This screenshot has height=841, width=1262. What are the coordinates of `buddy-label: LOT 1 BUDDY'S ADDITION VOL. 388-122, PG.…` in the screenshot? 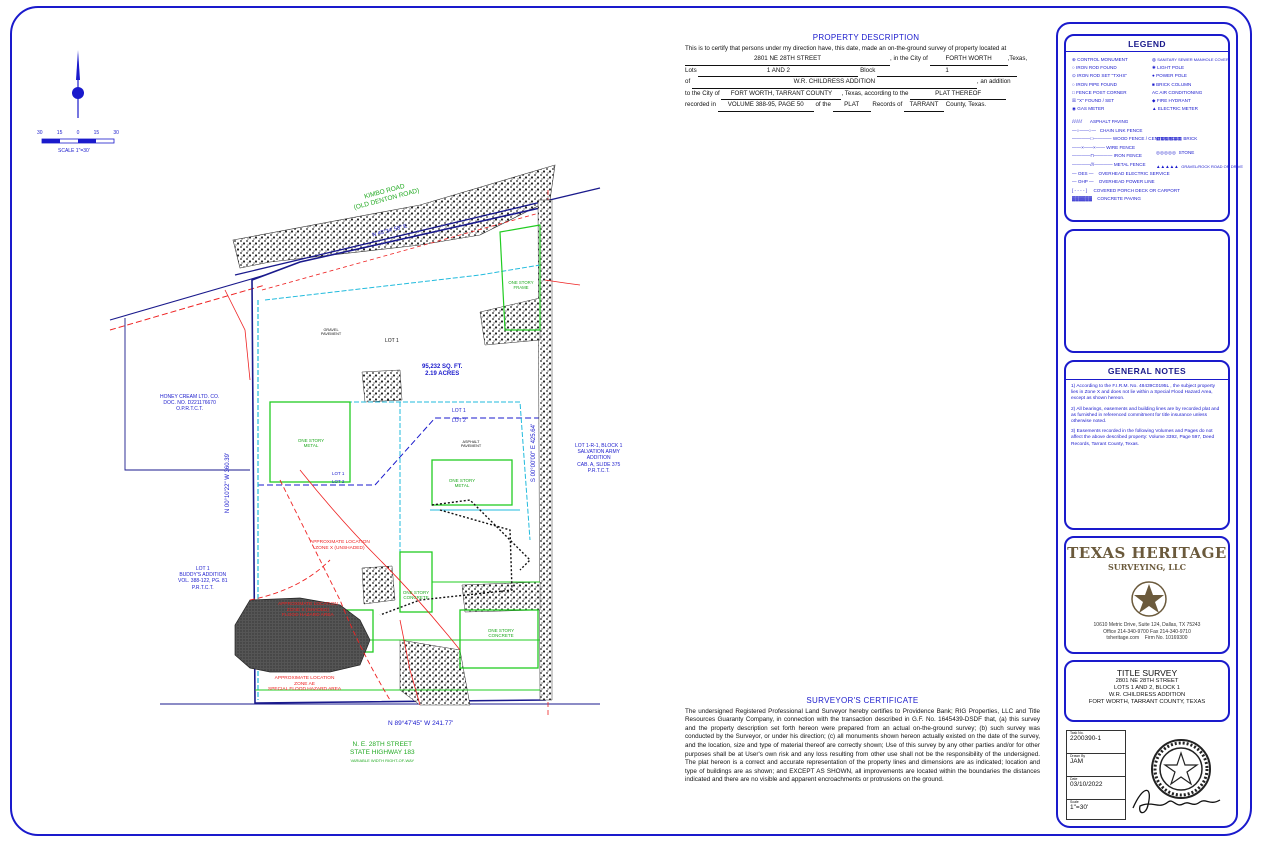 It's located at (202, 578).